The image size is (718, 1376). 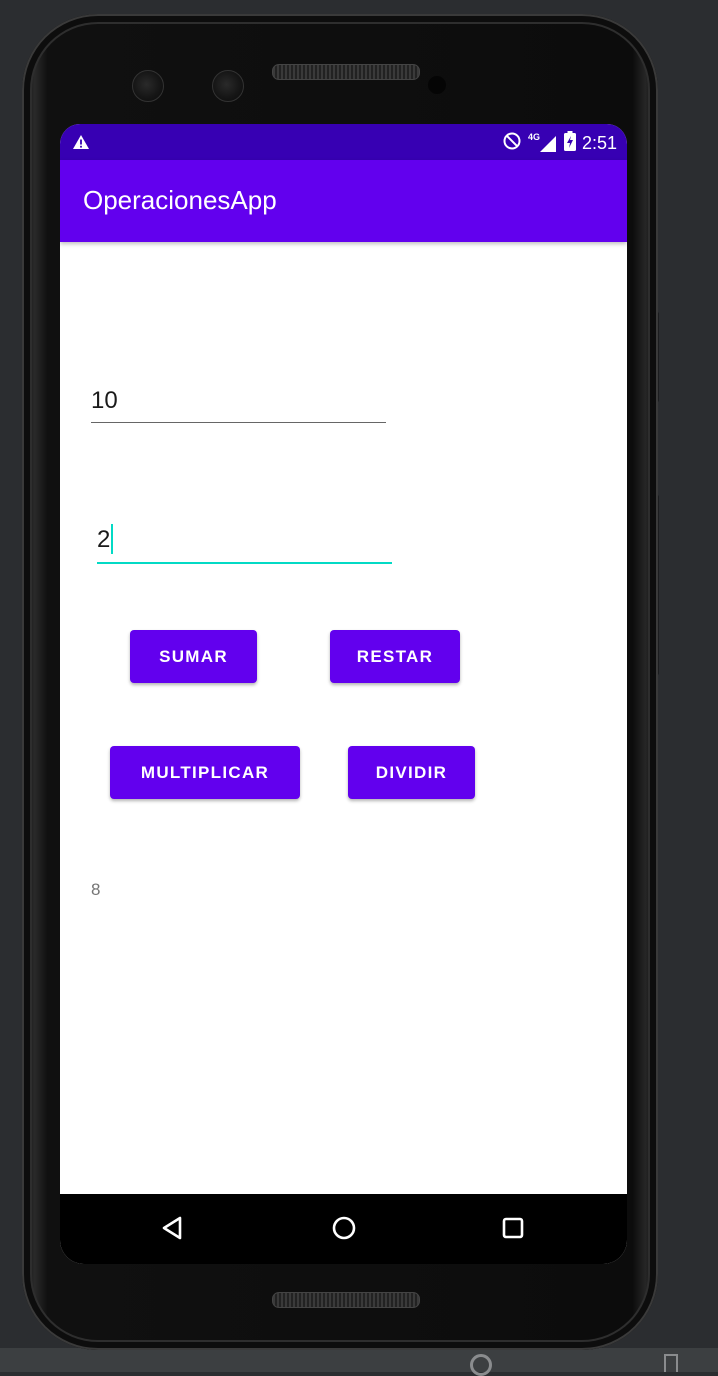 What do you see at coordinates (481, 1365) in the screenshot?
I see `emulator-toolbar-circle-icon` at bounding box center [481, 1365].